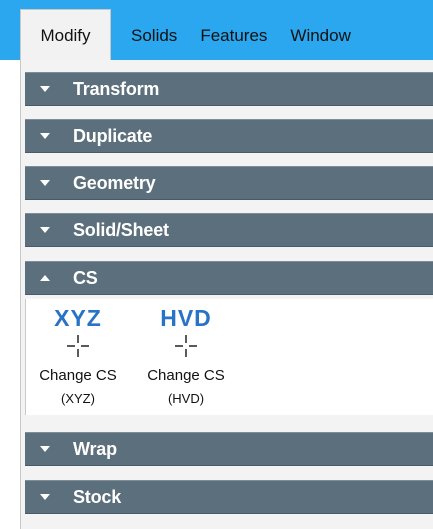 This screenshot has width=433, height=529. What do you see at coordinates (85, 277) in the screenshot?
I see `section-label: CS` at bounding box center [85, 277].